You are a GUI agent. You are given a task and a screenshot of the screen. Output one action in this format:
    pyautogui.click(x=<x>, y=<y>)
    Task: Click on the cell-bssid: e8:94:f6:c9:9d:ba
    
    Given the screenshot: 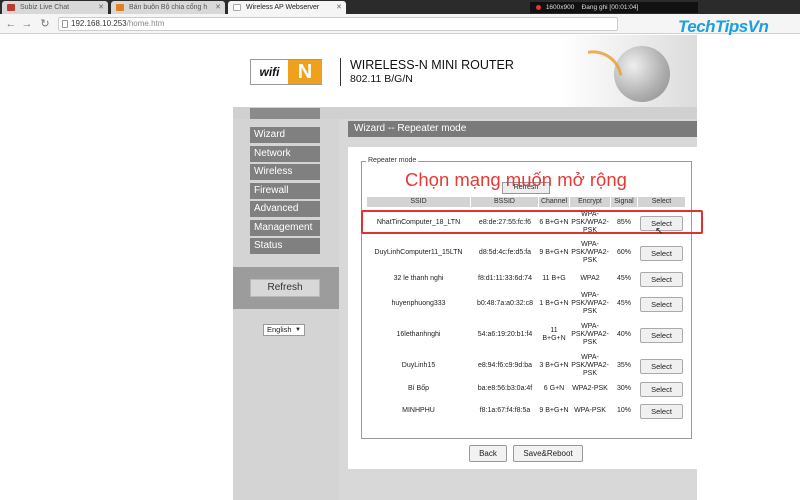 What is the action you would take?
    pyautogui.click(x=505, y=365)
    